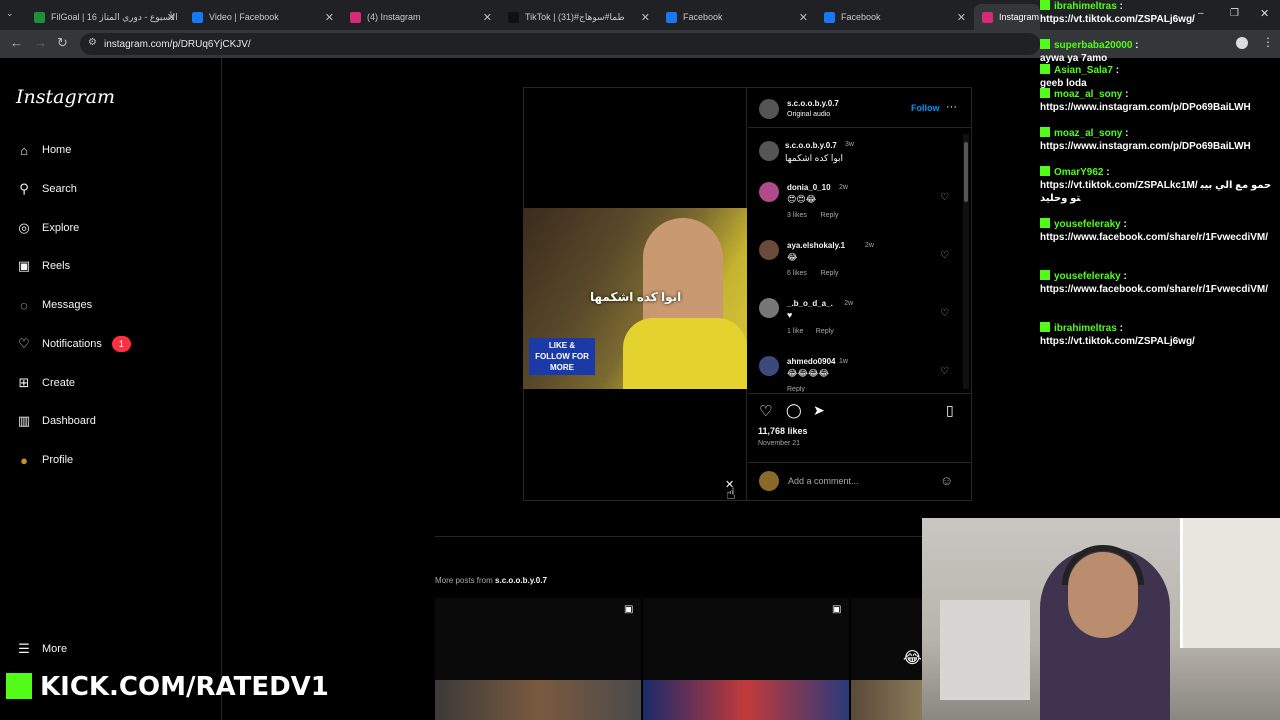 The height and width of the screenshot is (720, 1280). What do you see at coordinates (769, 109) in the screenshot?
I see `author-avatar` at bounding box center [769, 109].